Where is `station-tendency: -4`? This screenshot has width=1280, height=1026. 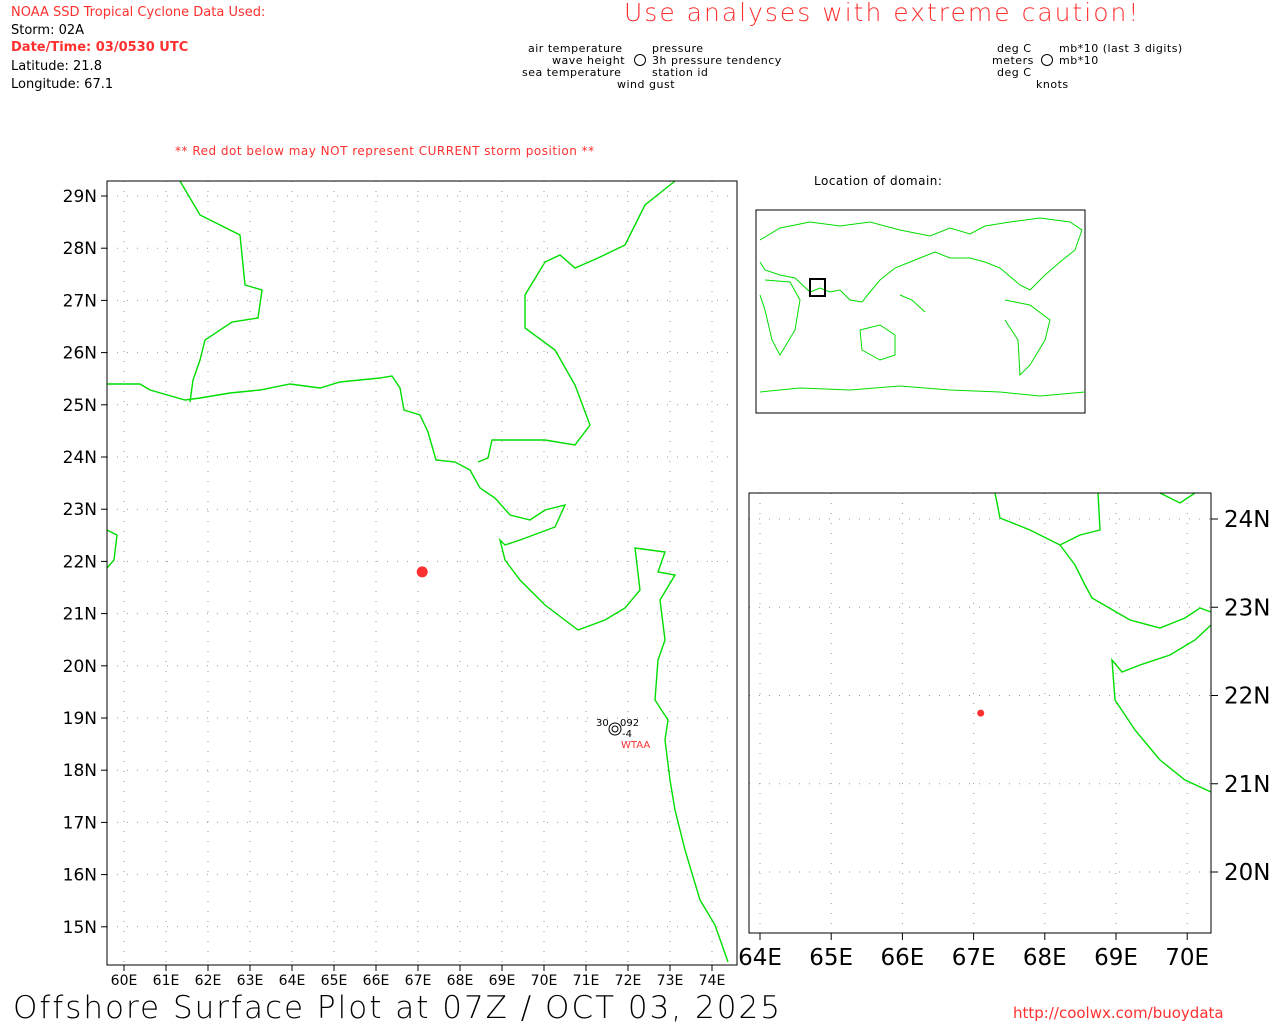 station-tendency: -4 is located at coordinates (627, 734).